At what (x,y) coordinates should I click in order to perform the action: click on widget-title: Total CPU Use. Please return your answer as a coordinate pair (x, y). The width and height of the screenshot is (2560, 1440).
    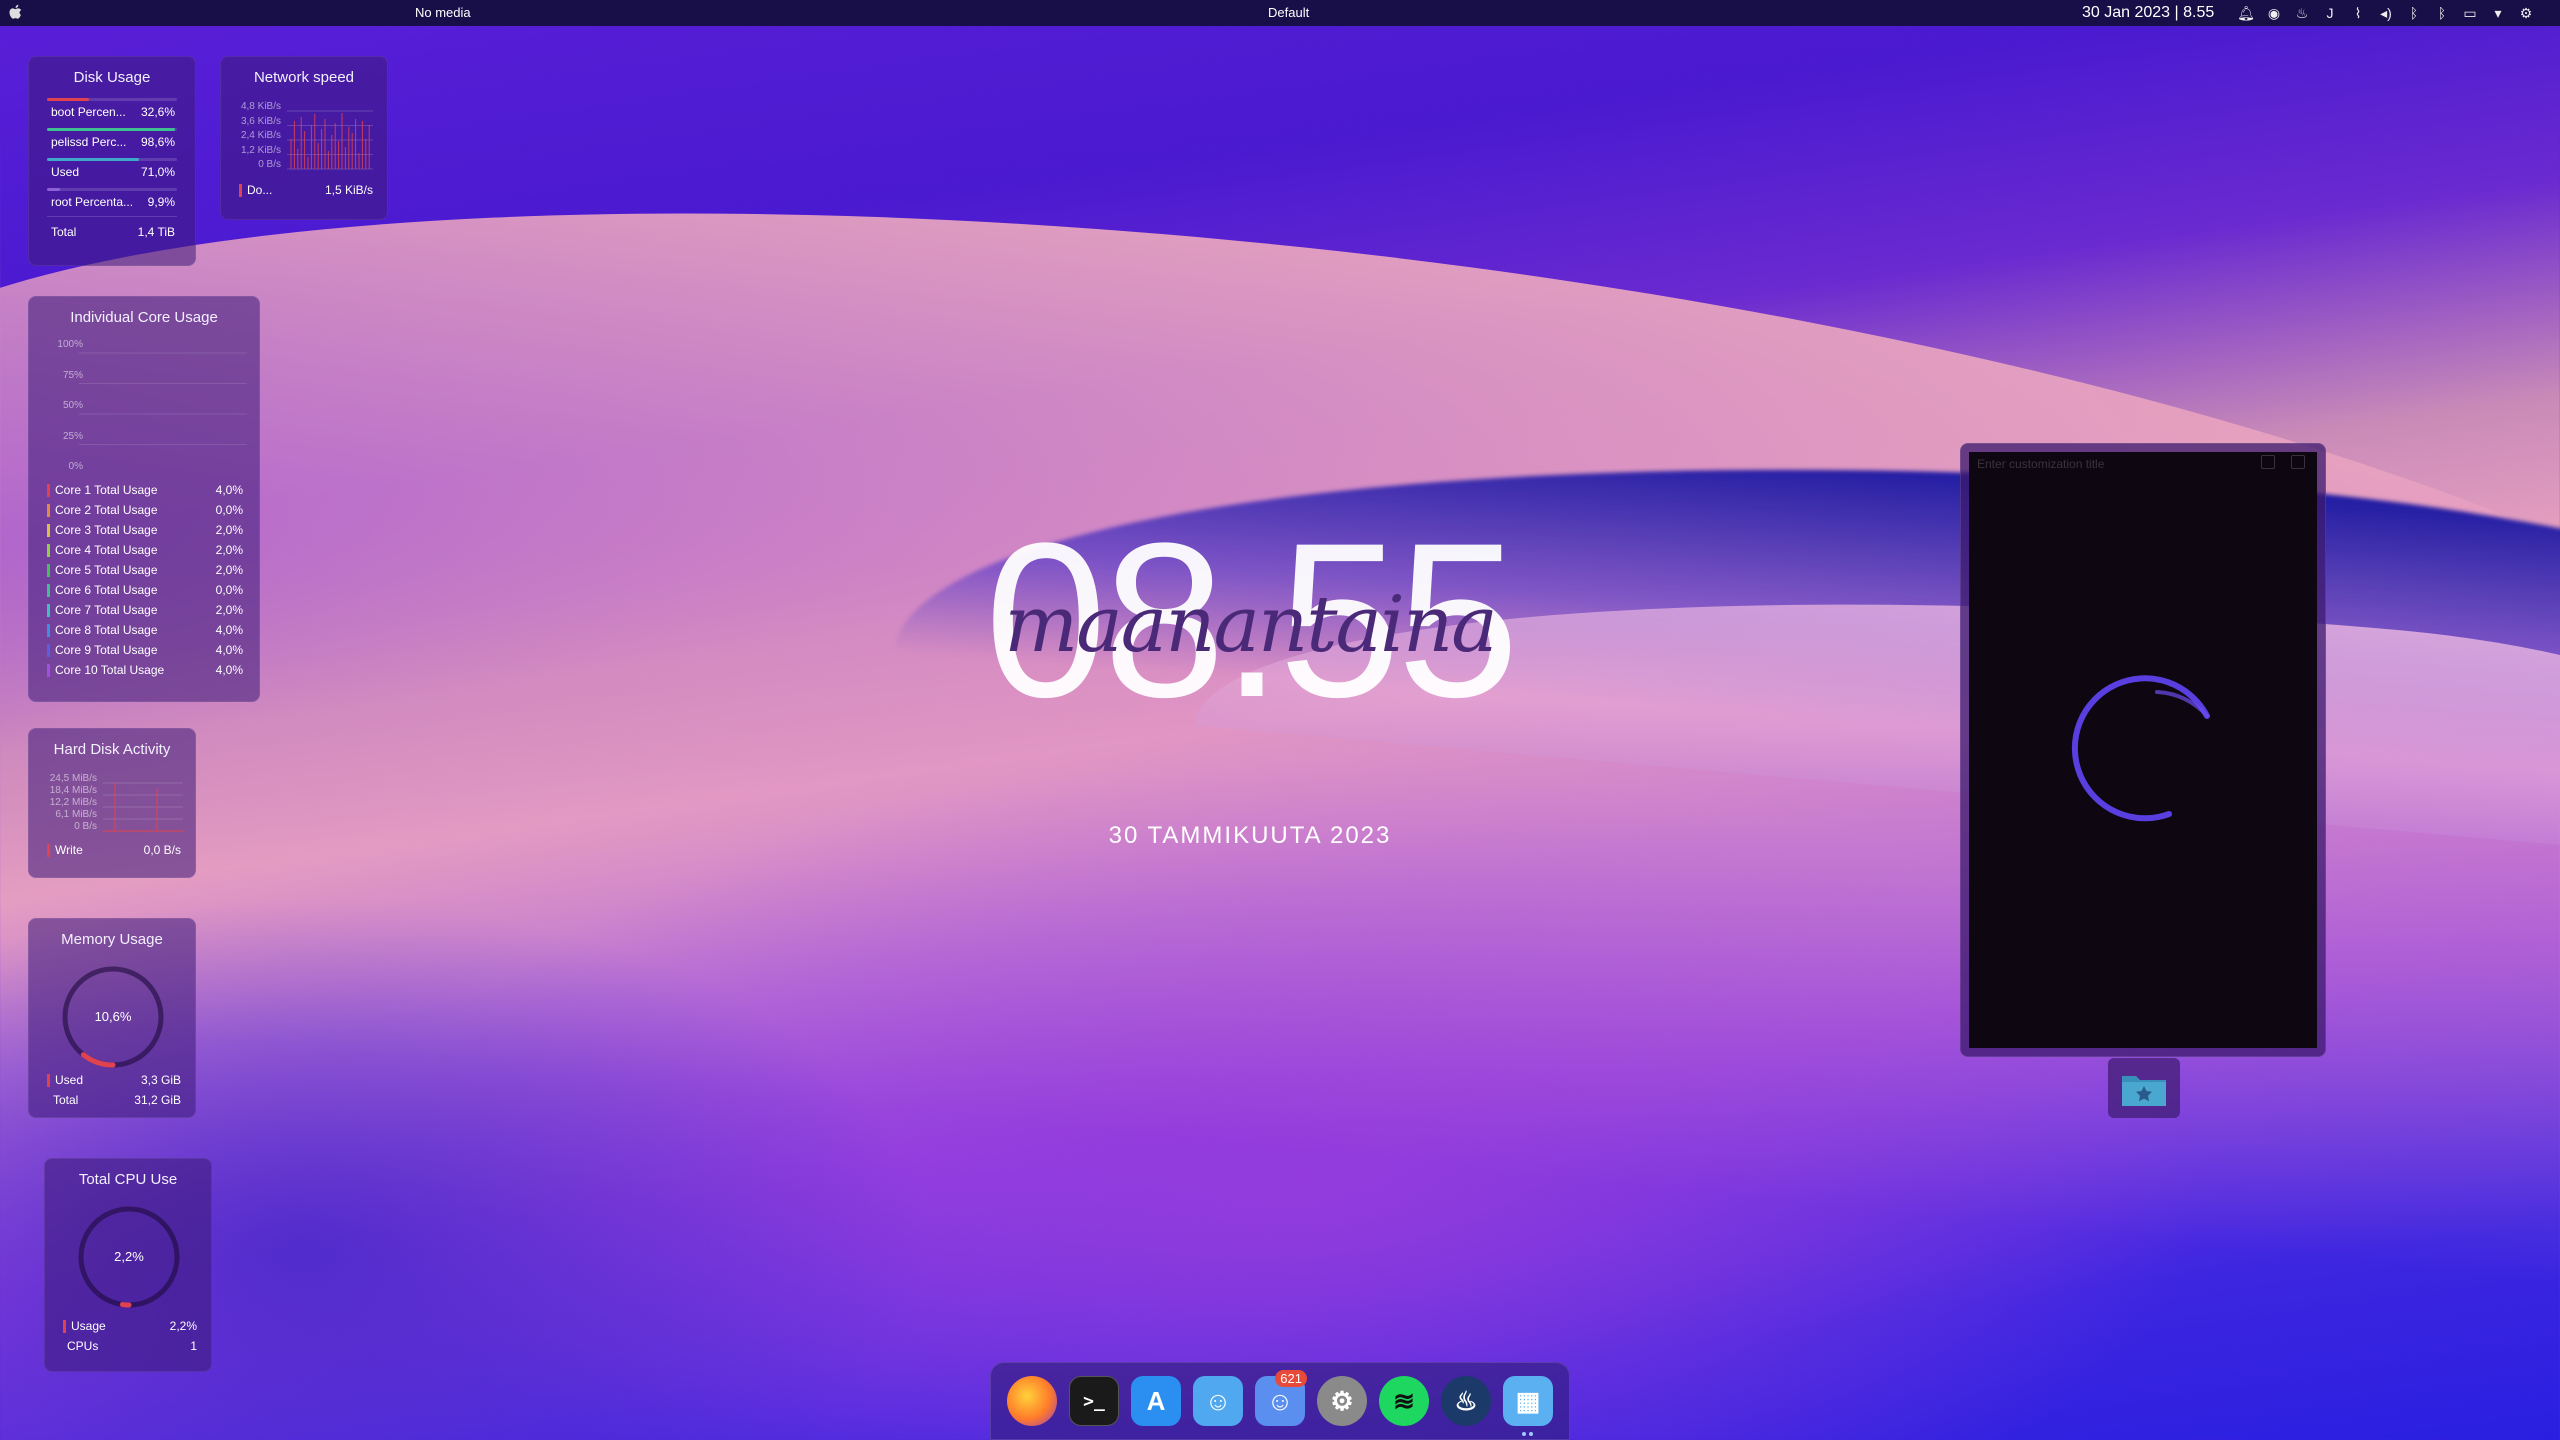
    Looking at the image, I should click on (128, 1179).